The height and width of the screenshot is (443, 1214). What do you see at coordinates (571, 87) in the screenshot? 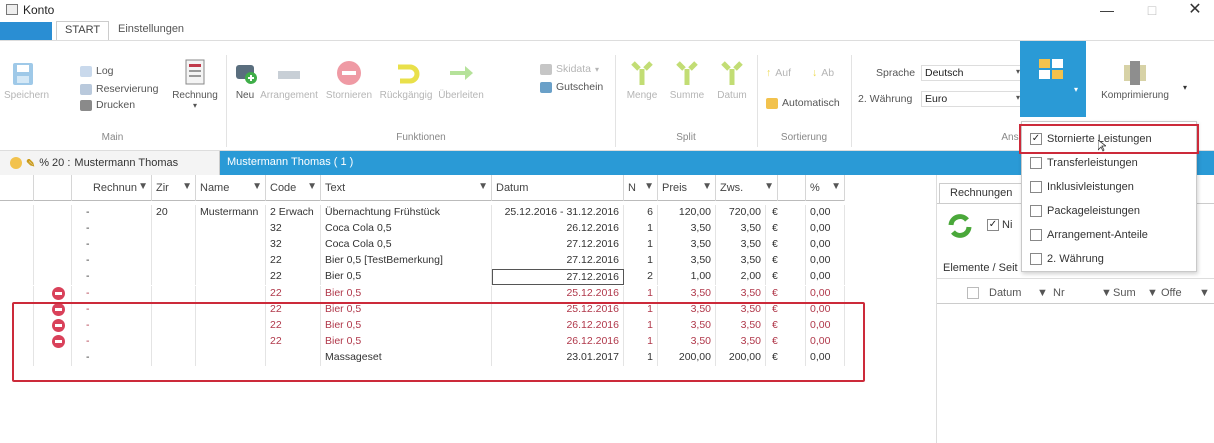
I see `gutschein-button: Gutschein` at bounding box center [571, 87].